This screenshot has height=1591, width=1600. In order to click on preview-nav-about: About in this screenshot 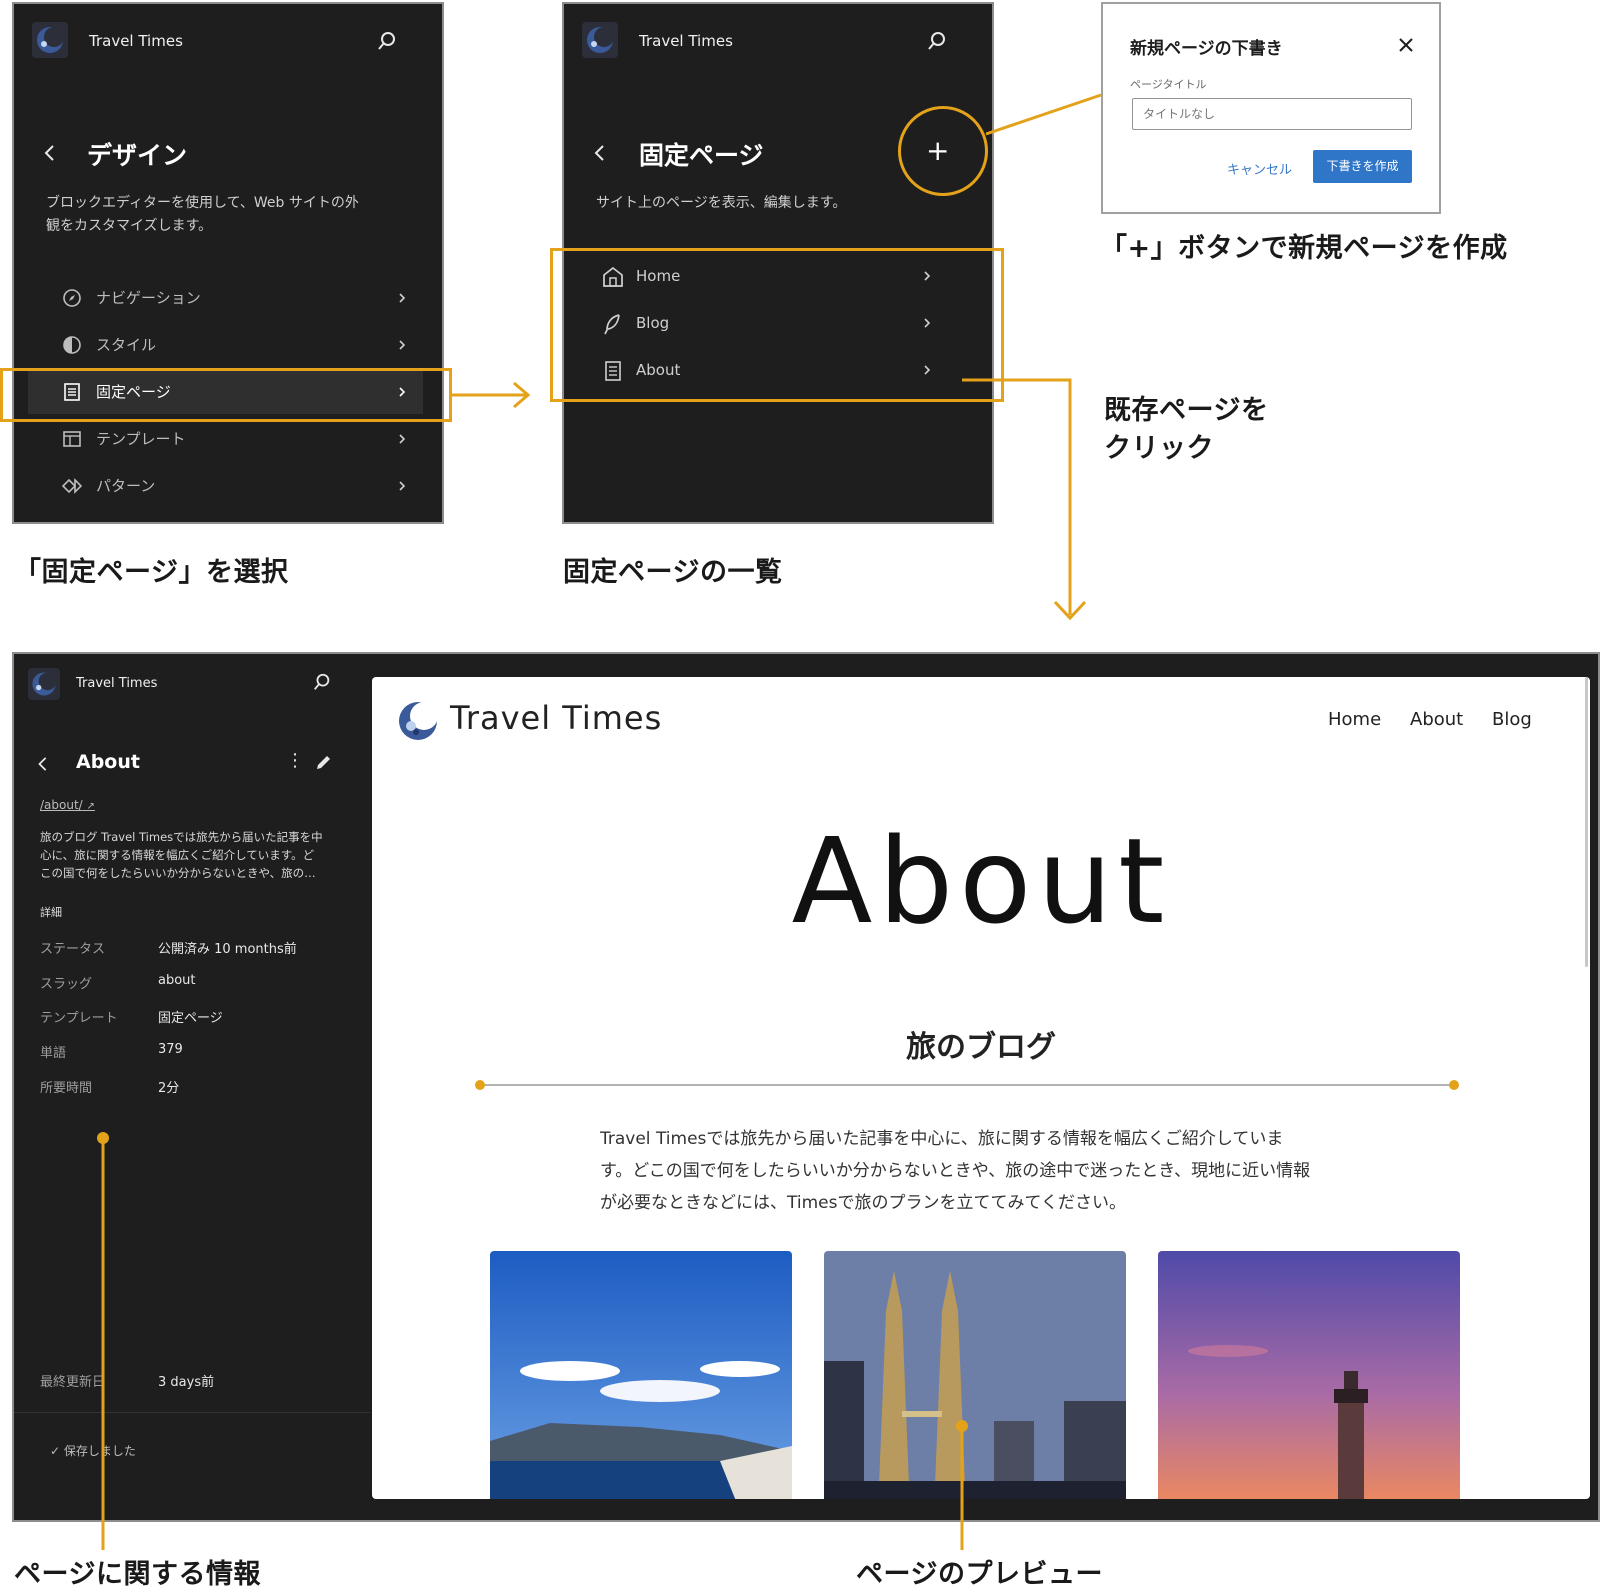, I will do `click(1436, 719)`.